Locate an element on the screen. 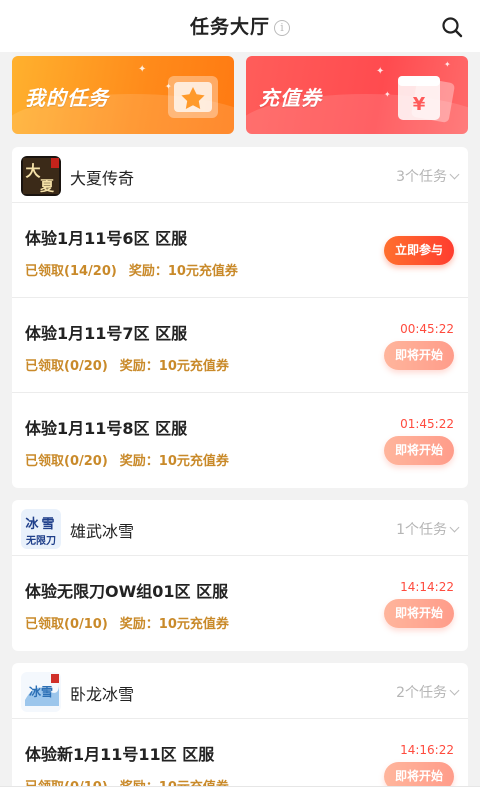  game-logo-wolong-icon: 冰雪 is located at coordinates (41, 692).